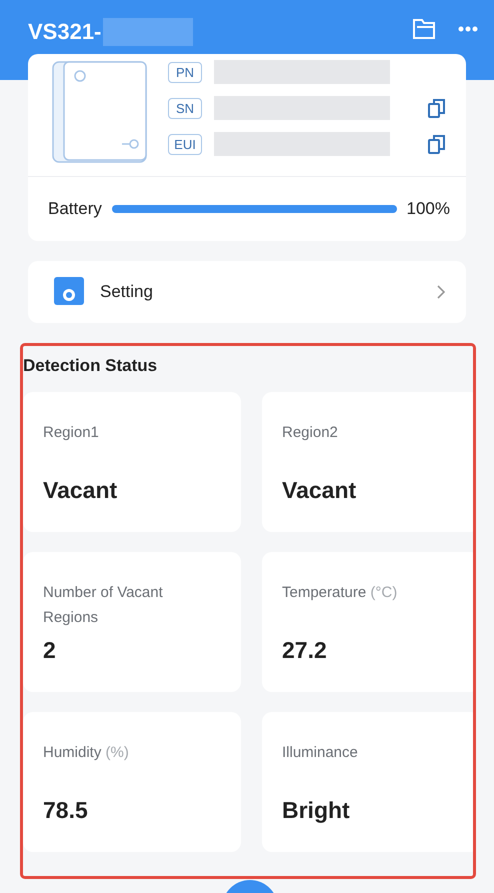 The width and height of the screenshot is (494, 893). What do you see at coordinates (424, 29) in the screenshot?
I see `folder-icon` at bounding box center [424, 29].